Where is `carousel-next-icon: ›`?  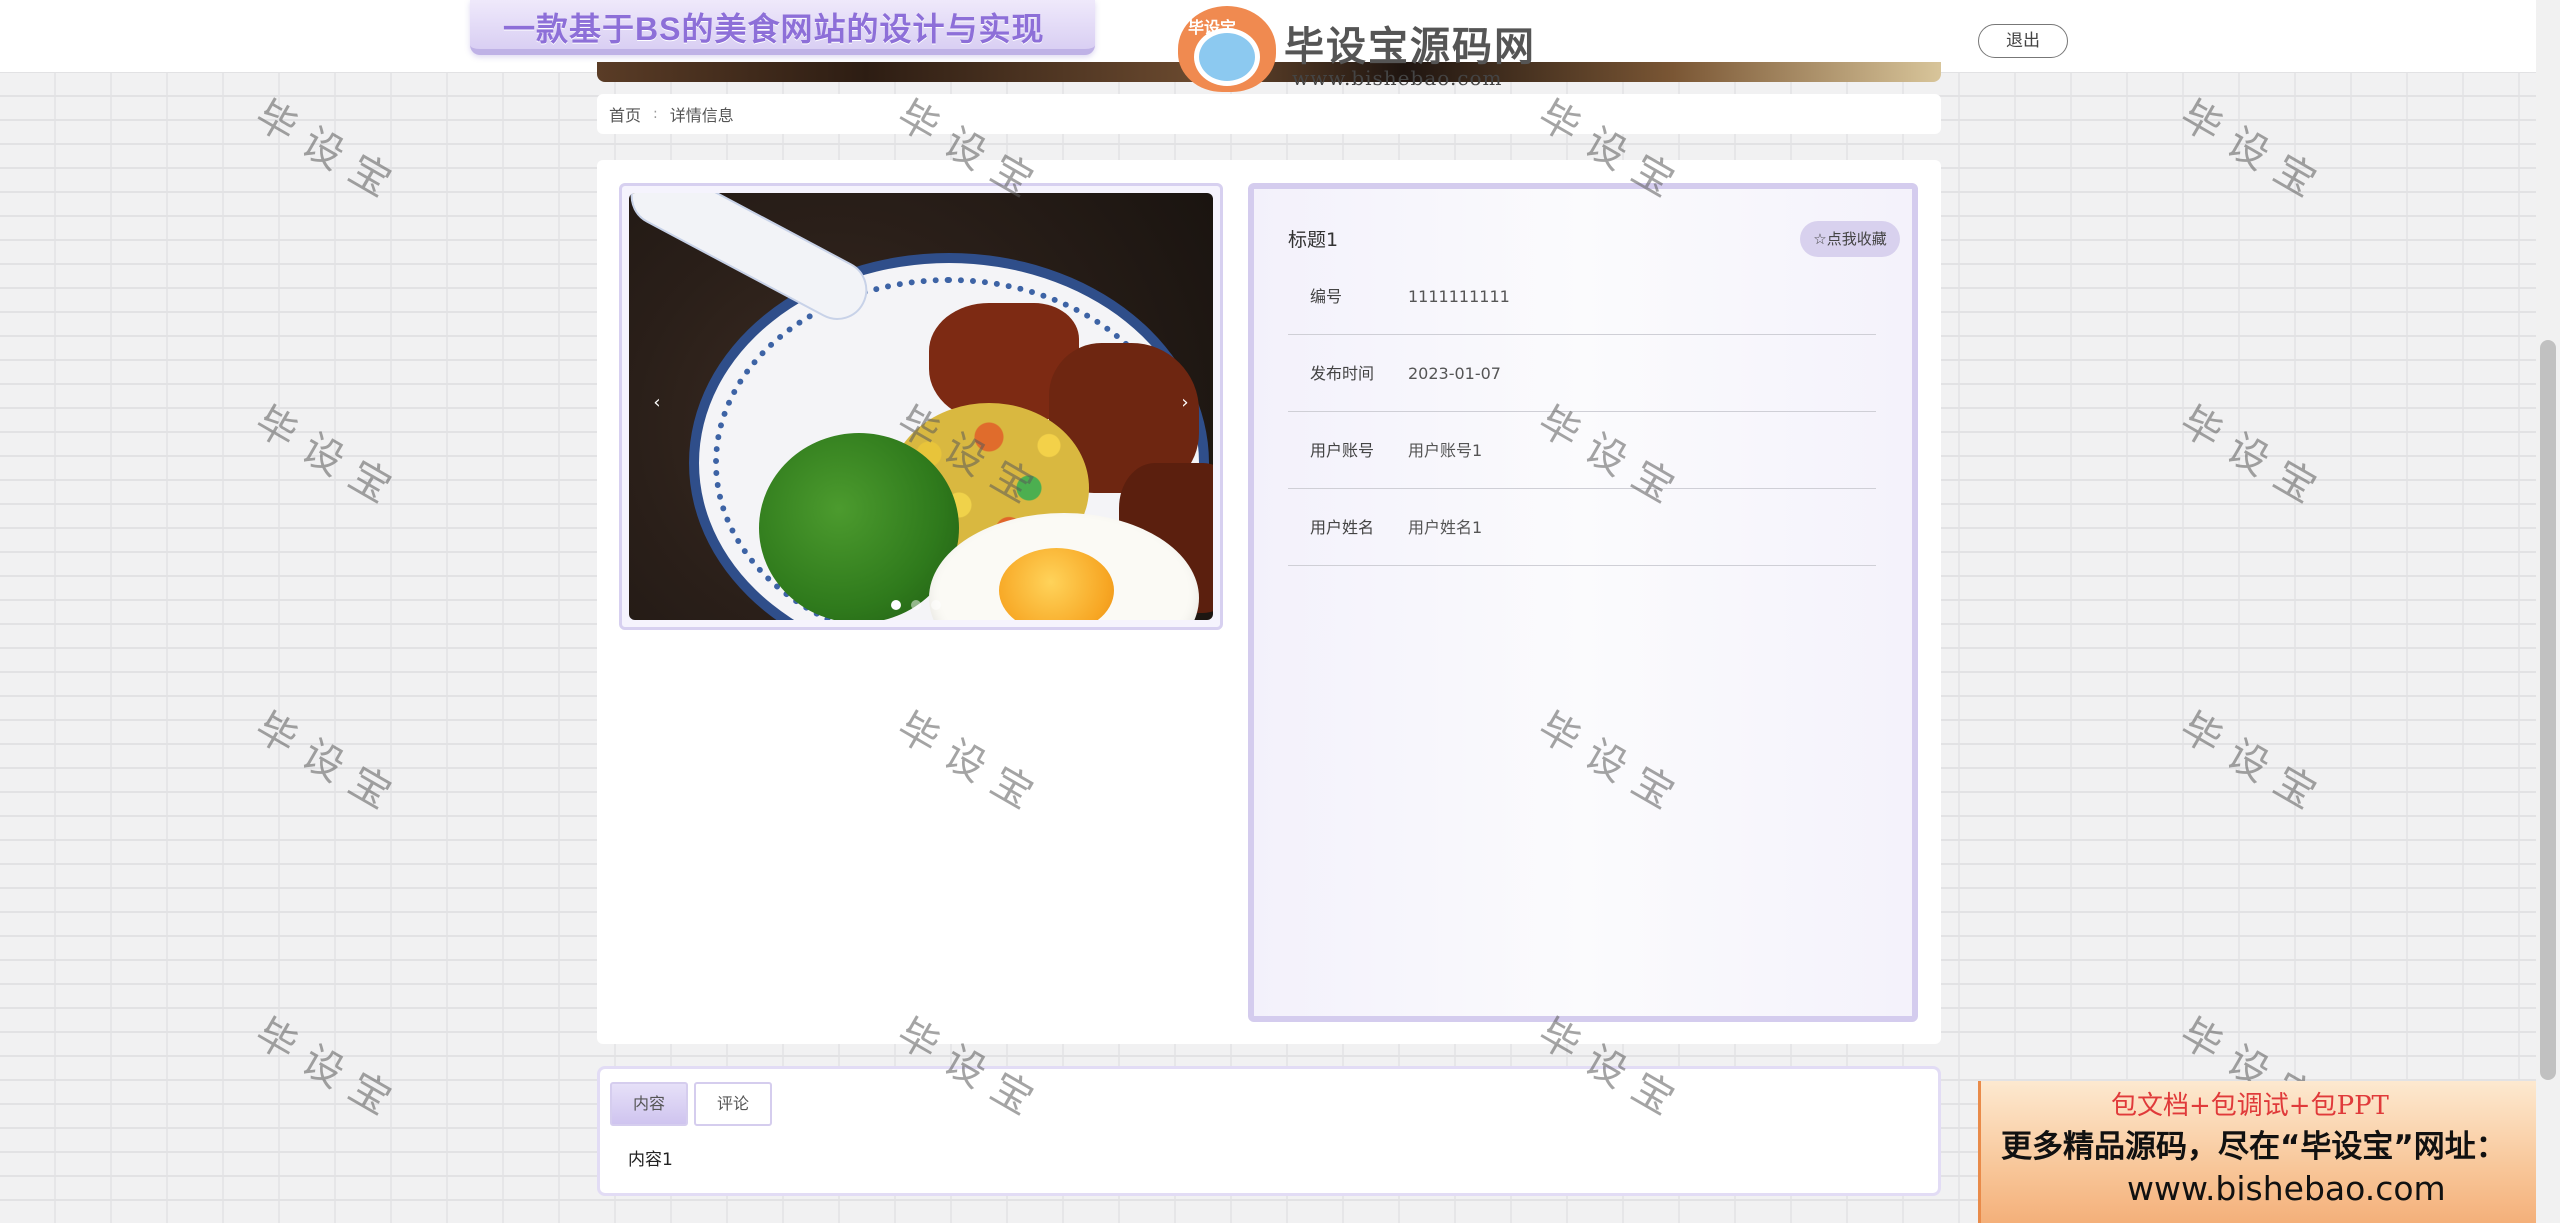
carousel-next-icon: › is located at coordinates (1185, 403).